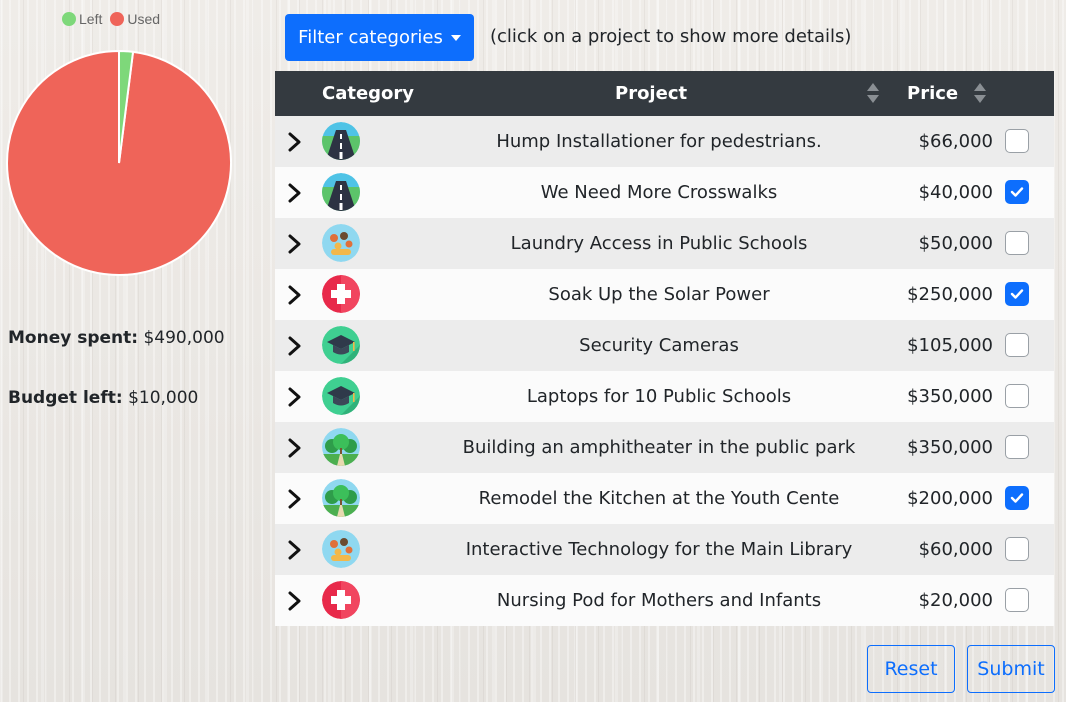 This screenshot has width=1066, height=702. What do you see at coordinates (69, 19) in the screenshot?
I see `legend-swatch-left` at bounding box center [69, 19].